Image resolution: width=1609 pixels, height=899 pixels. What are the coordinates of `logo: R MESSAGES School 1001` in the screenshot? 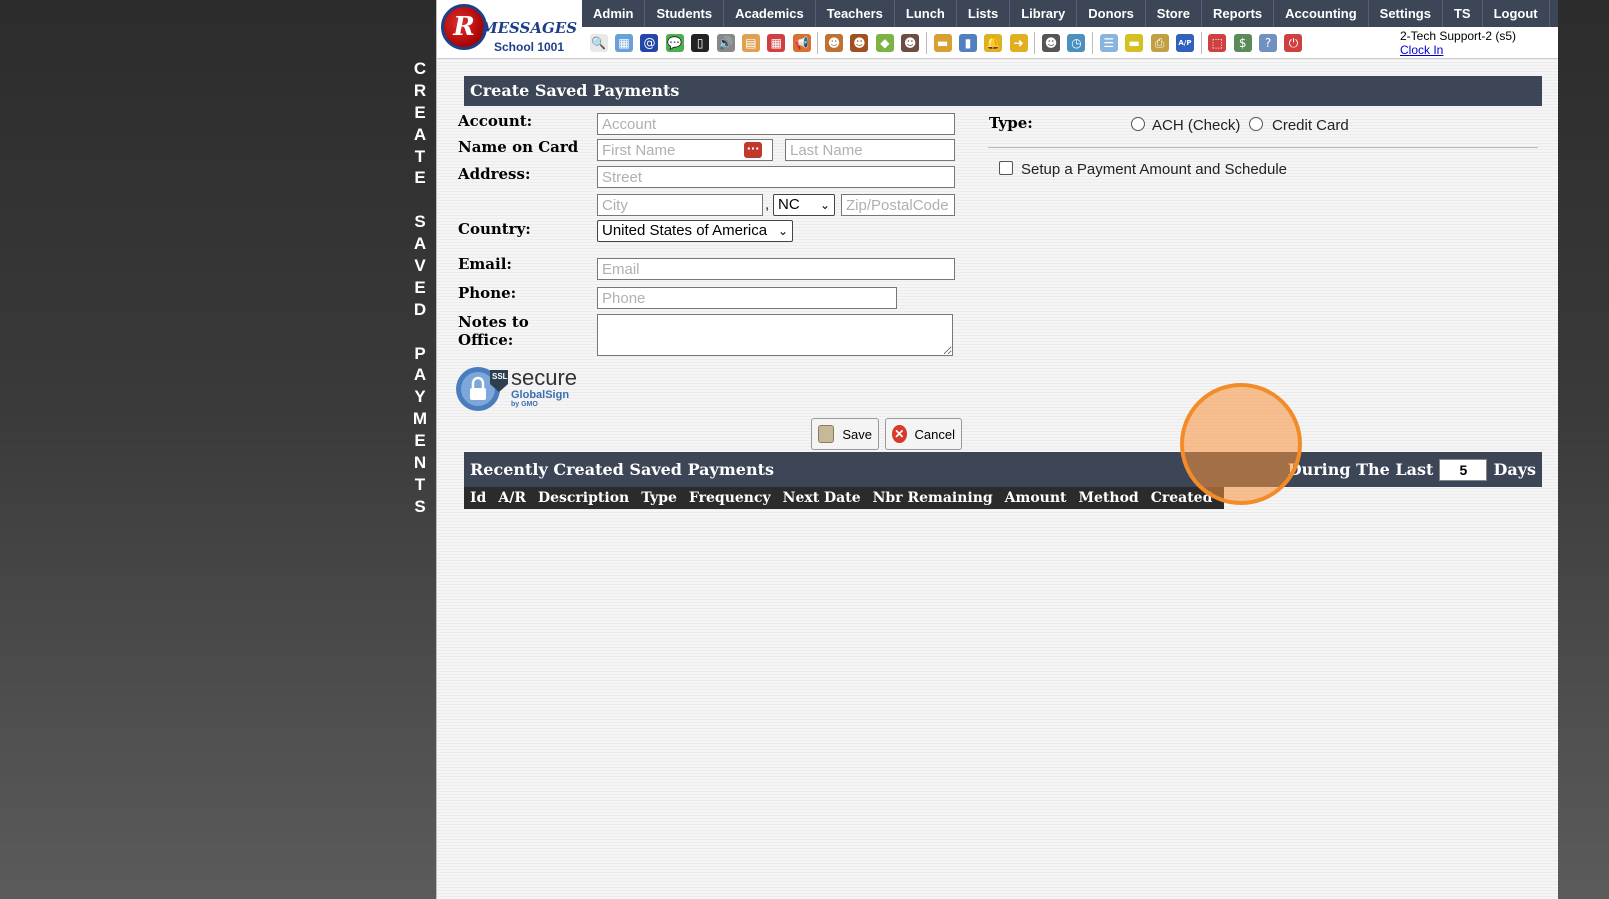 It's located at (509, 29).